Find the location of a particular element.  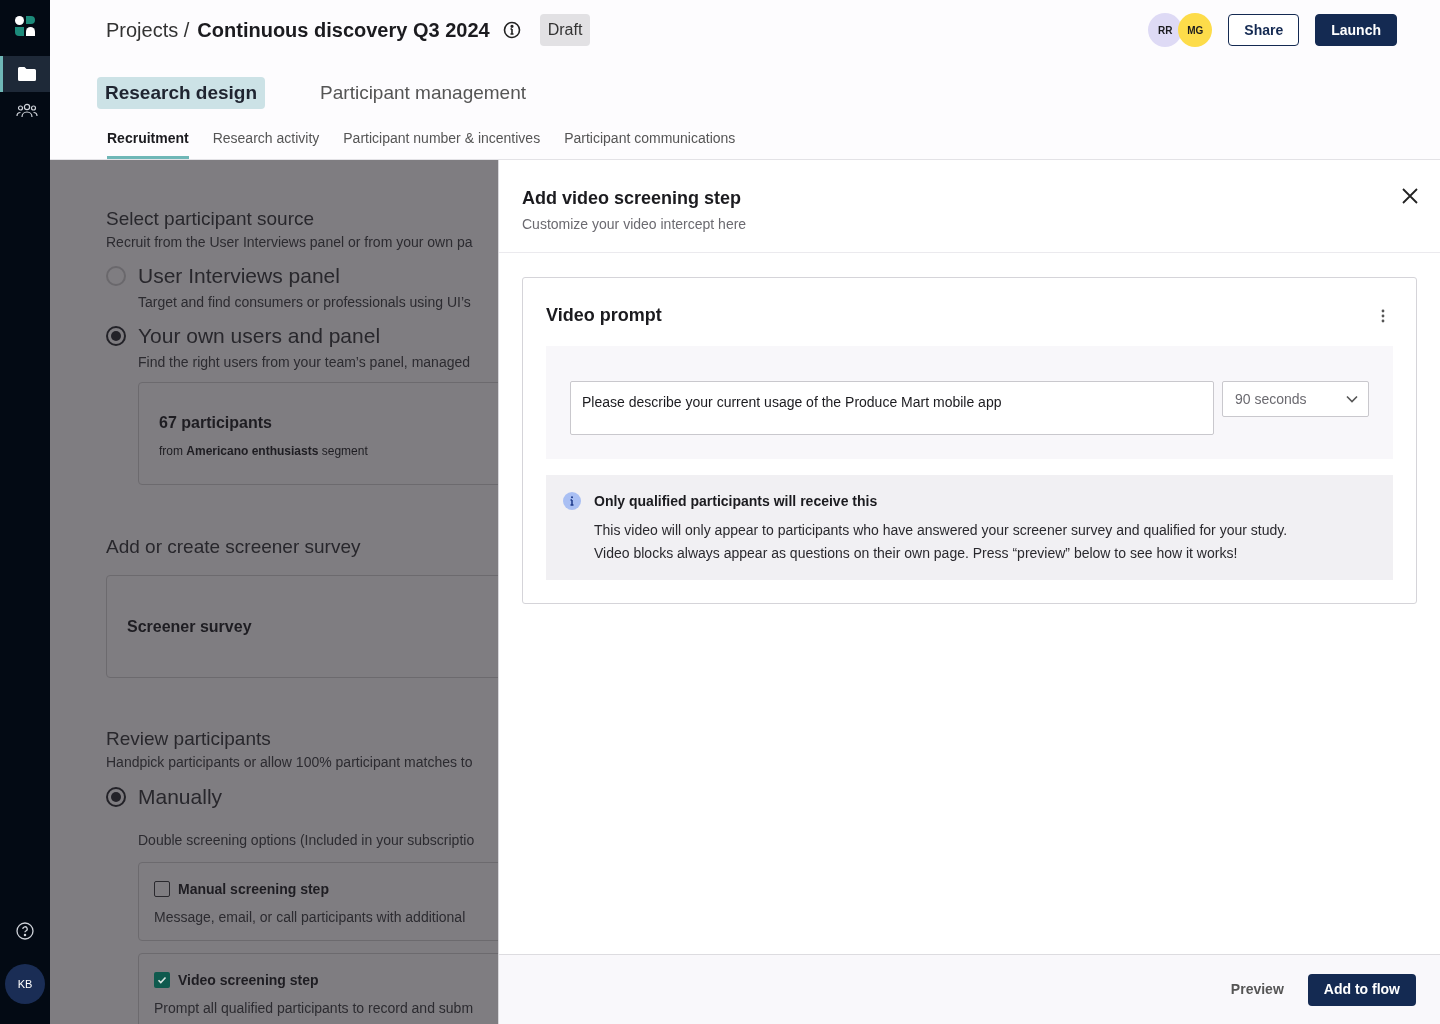

drawer-title: Add video screening step is located at coordinates (632, 198).